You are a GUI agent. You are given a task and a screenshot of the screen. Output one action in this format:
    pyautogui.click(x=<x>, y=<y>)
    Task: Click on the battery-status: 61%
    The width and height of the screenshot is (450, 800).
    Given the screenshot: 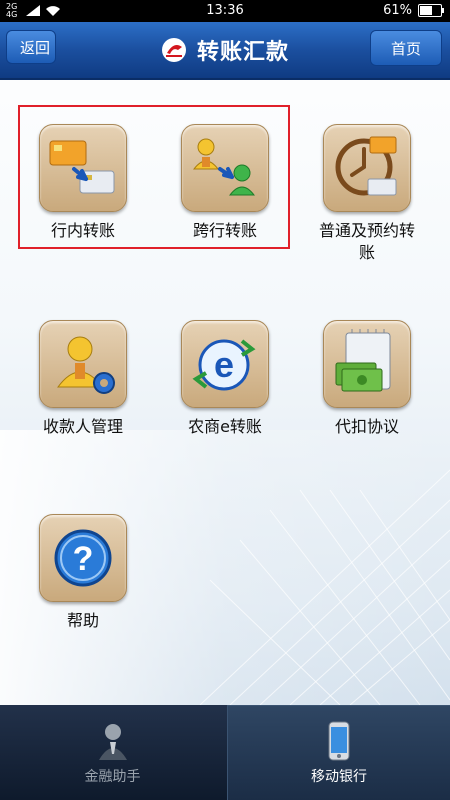 What is the action you would take?
    pyautogui.click(x=413, y=10)
    